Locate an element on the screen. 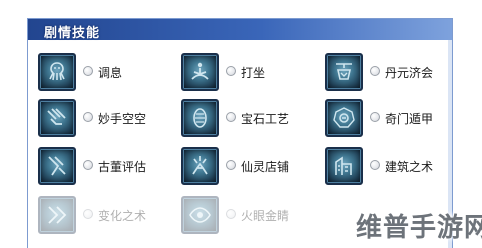  skill-jianzhu: 建筑之术 is located at coordinates (395, 166).